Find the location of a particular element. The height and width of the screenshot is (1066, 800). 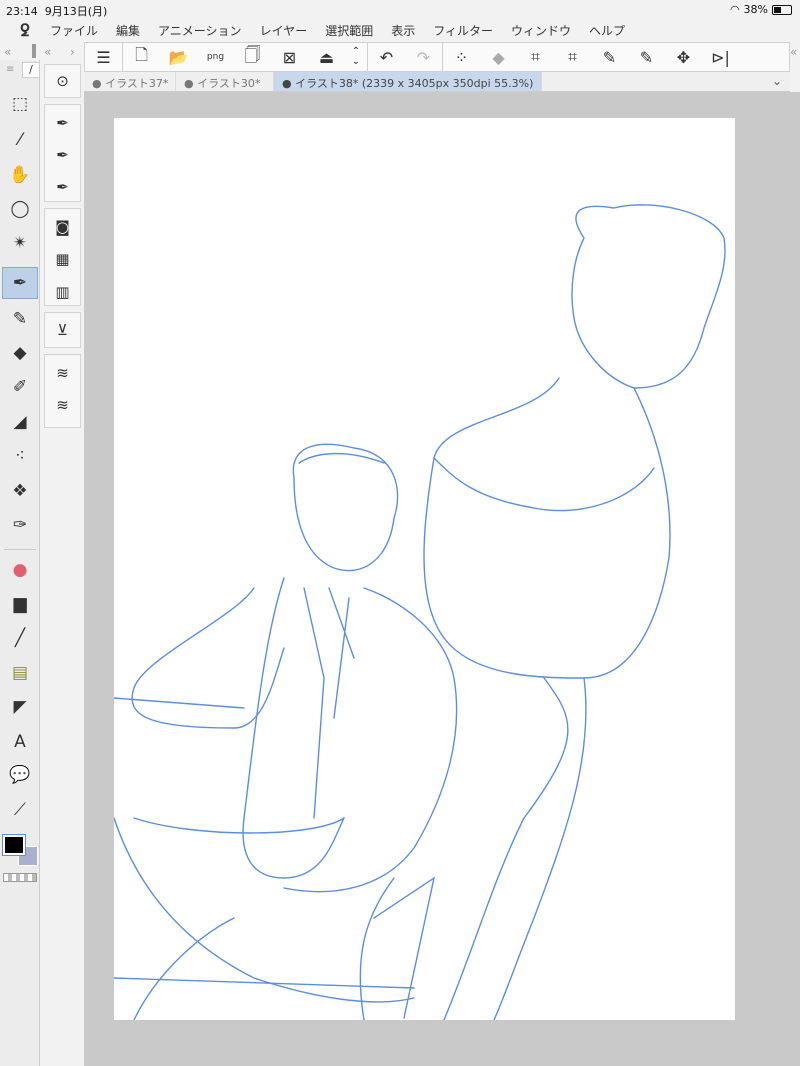

battery-percent: 38% is located at coordinates (755, 9).